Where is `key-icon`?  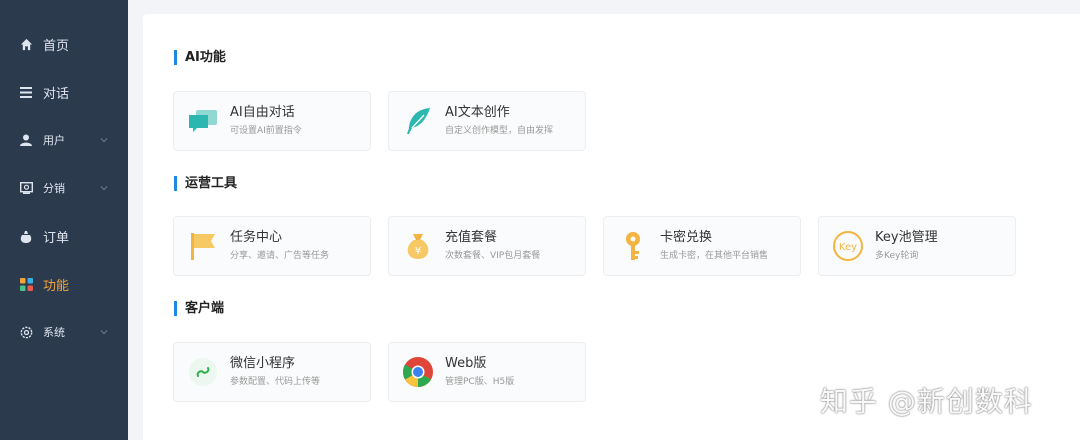
key-icon is located at coordinates (633, 246).